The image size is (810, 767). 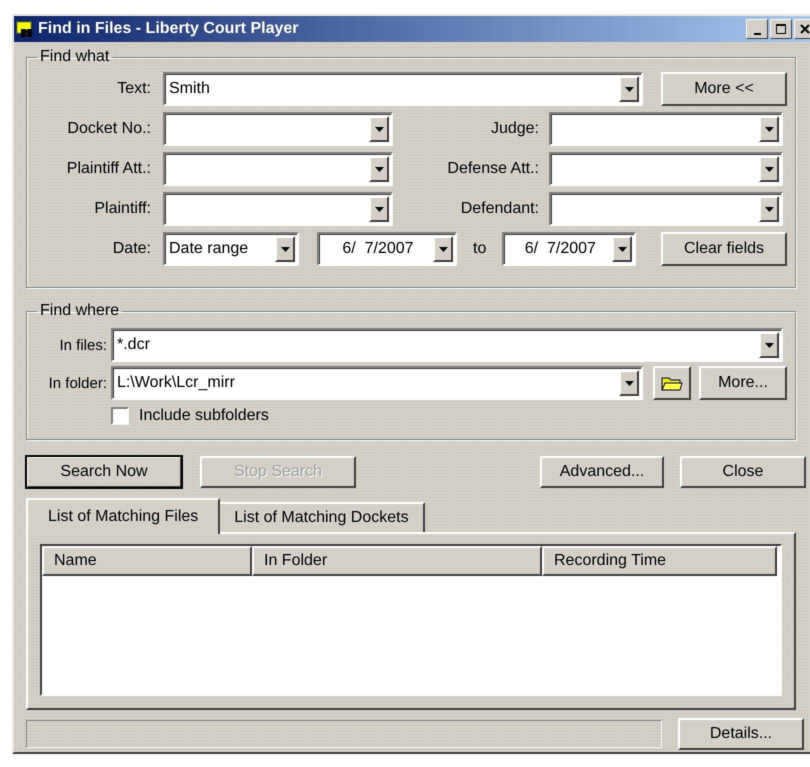 I want to click on field-label: In folder:, so click(x=77, y=383).